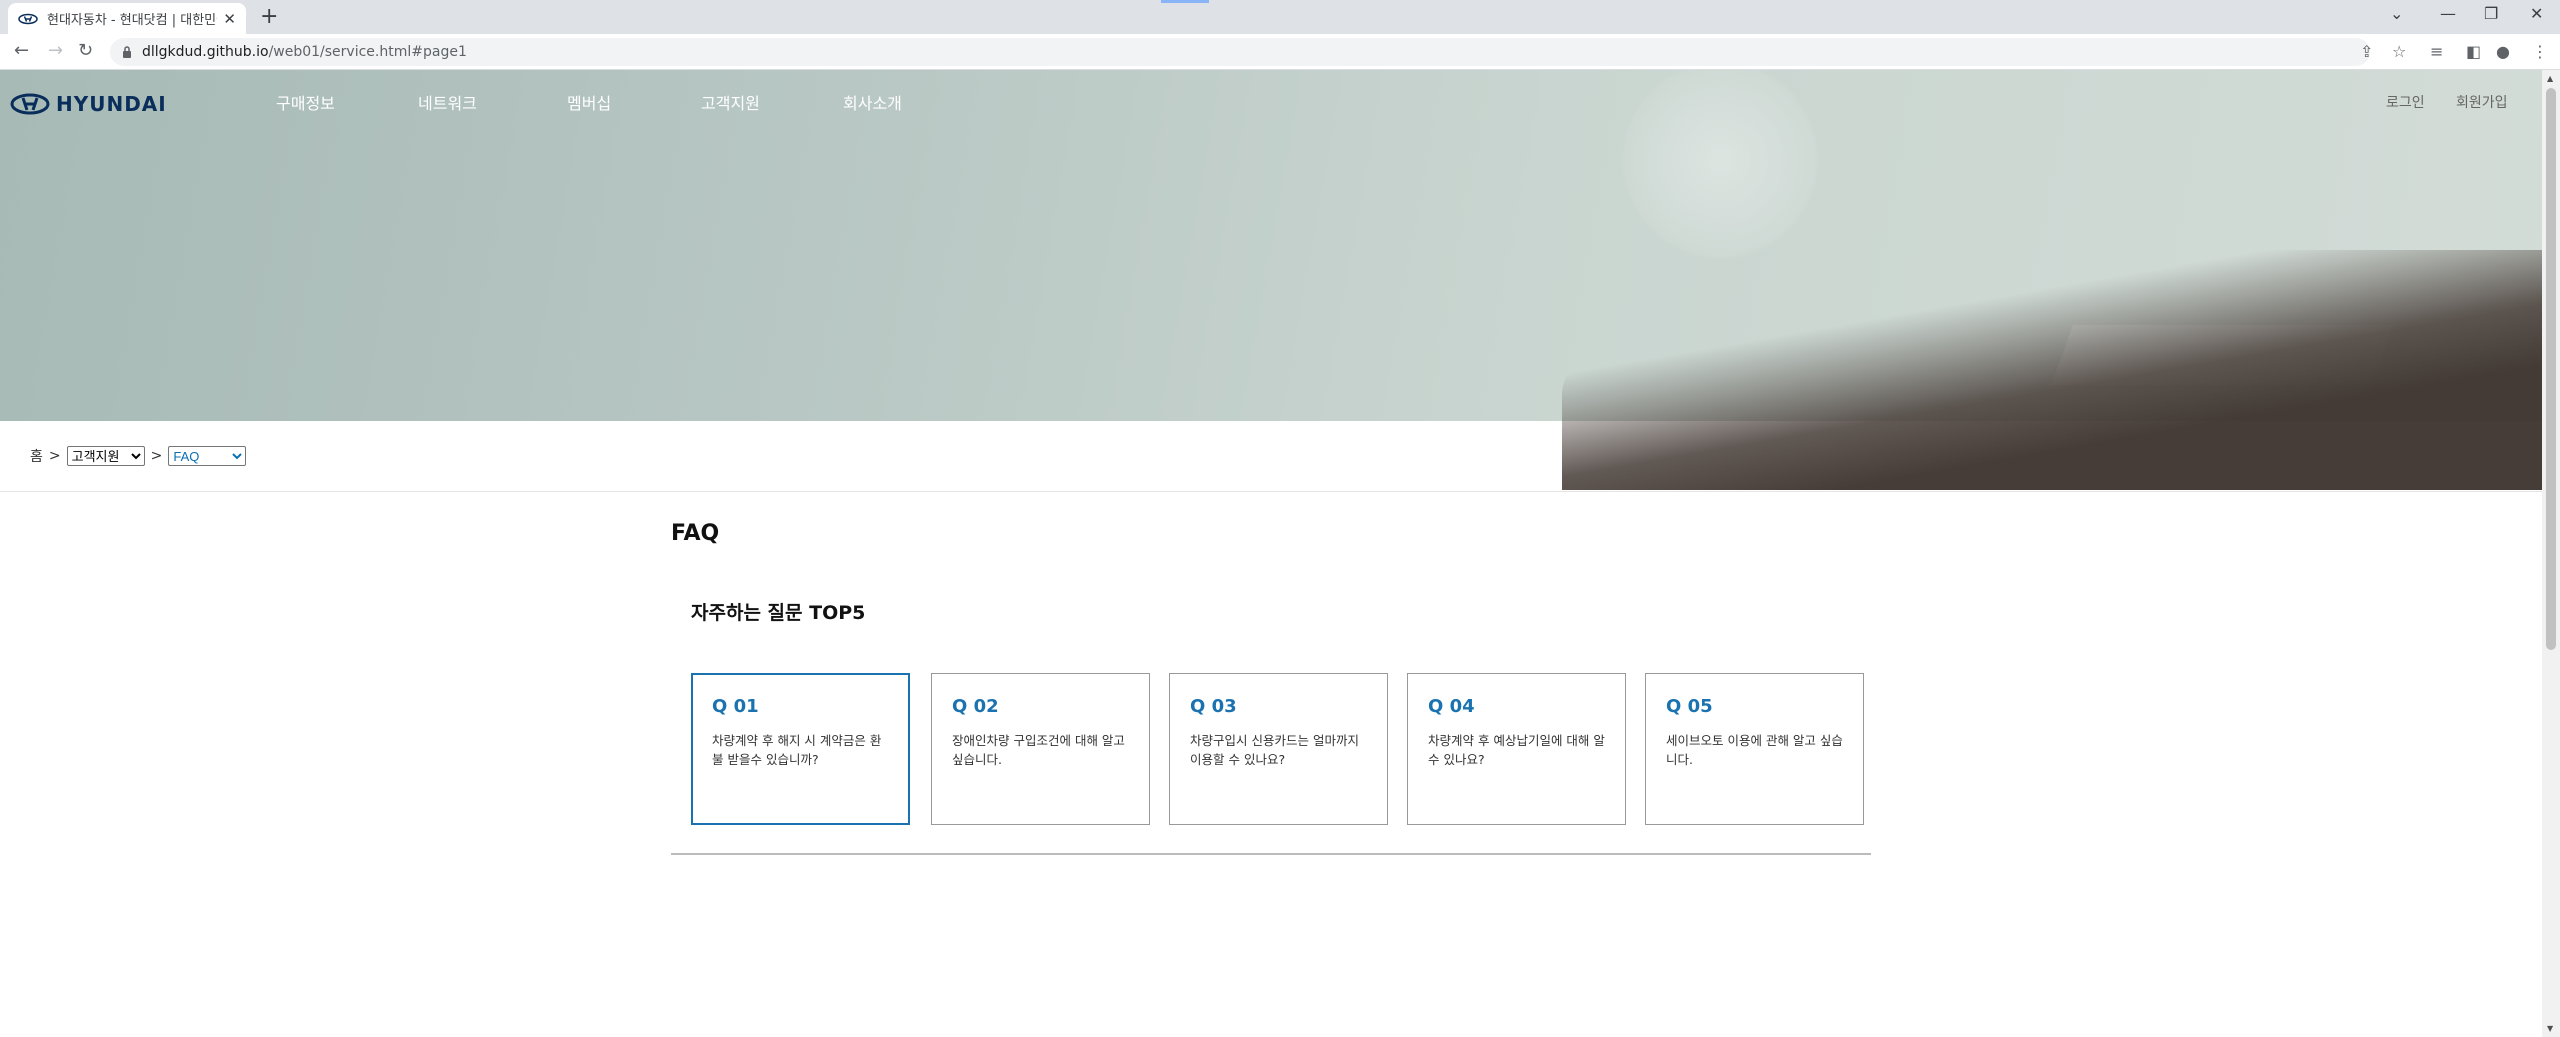  What do you see at coordinates (778, 613) in the screenshot?
I see `section-title: 자주하는 질문 TOP5` at bounding box center [778, 613].